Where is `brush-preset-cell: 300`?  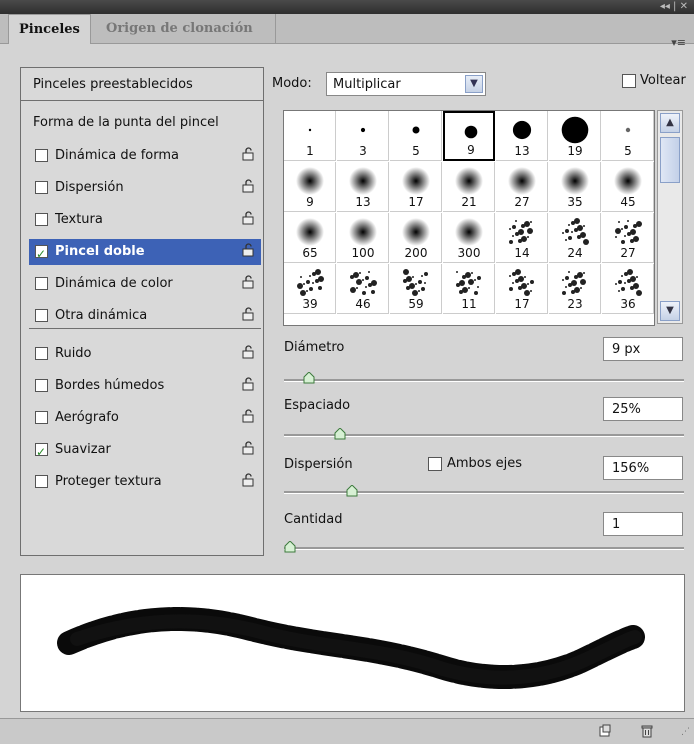 brush-preset-cell: 300 is located at coordinates (469, 238).